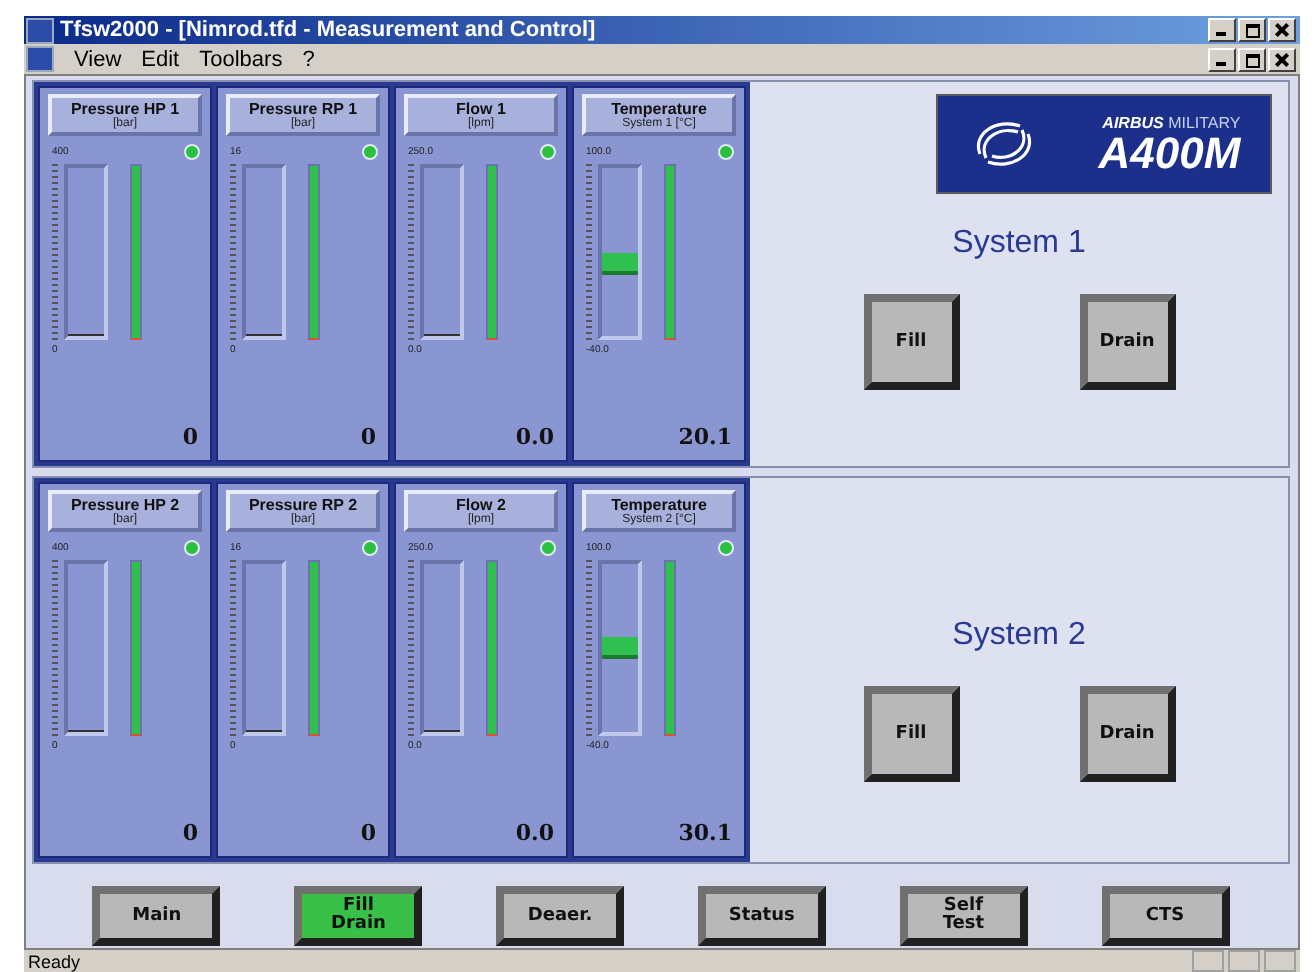 Image resolution: width=1316 pixels, height=972 pixels. I want to click on nav-button: CTS, so click(1165, 916).